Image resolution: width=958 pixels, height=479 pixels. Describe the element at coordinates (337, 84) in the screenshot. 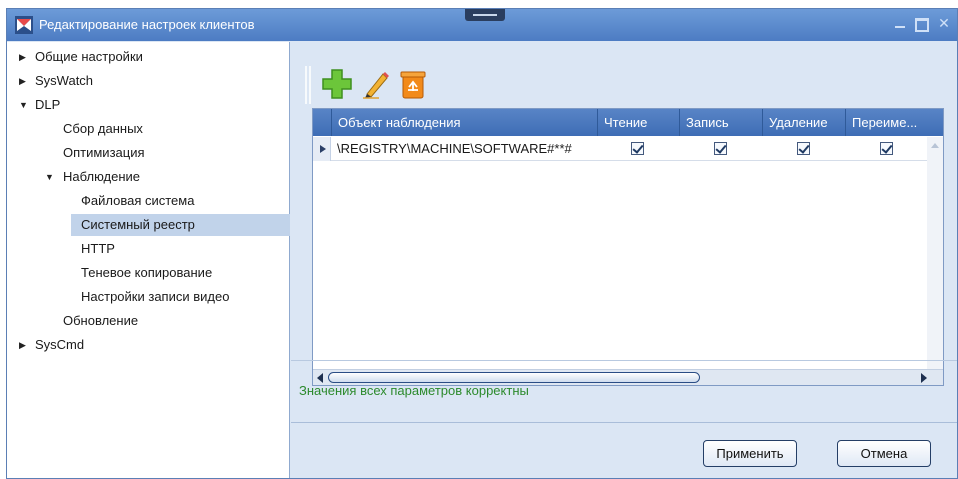

I see `add-icon` at that location.